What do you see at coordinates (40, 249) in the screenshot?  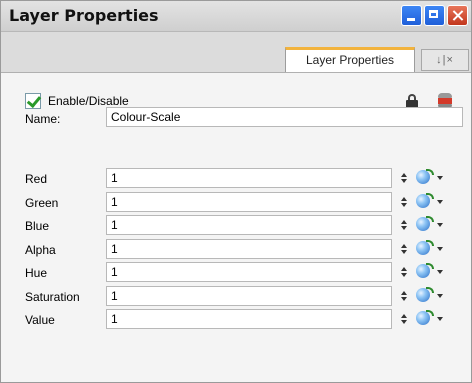 I see `property-label-alpha: Alpha` at bounding box center [40, 249].